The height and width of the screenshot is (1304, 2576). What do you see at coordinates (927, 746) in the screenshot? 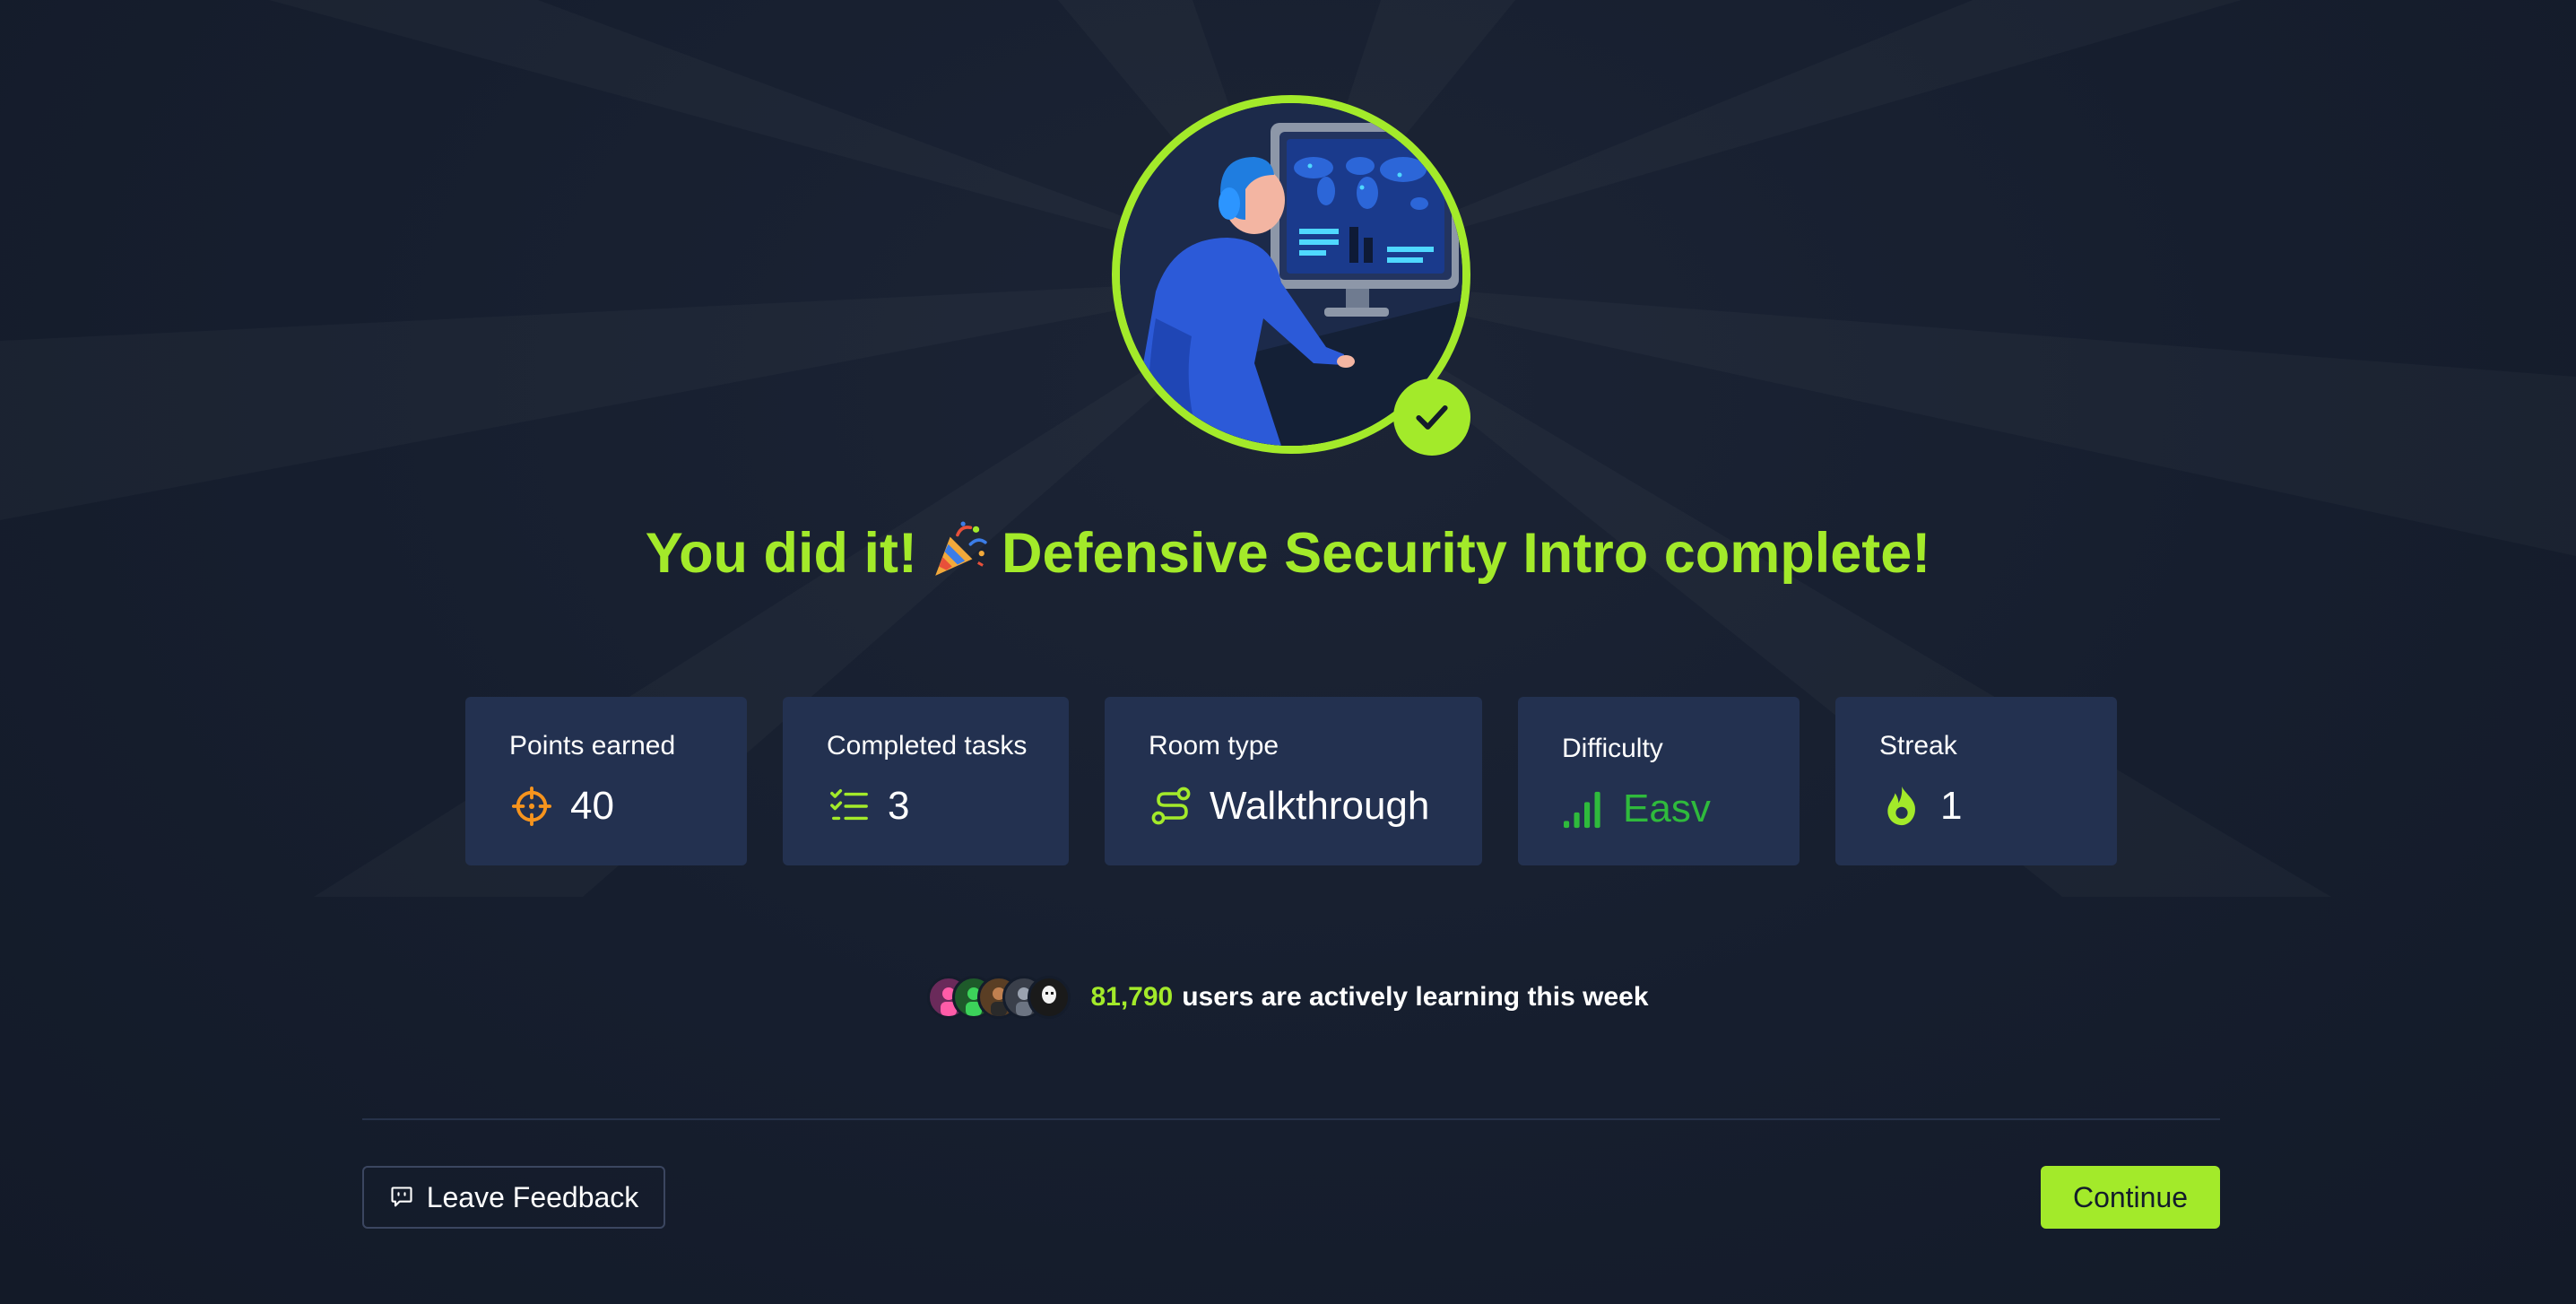
I see `stat-label: Completed tasks` at bounding box center [927, 746].